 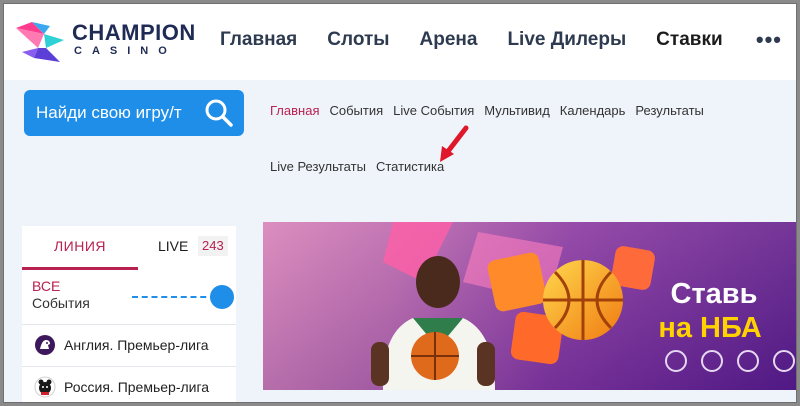 What do you see at coordinates (356, 111) in the screenshot?
I see `submenu-item-events: События` at bounding box center [356, 111].